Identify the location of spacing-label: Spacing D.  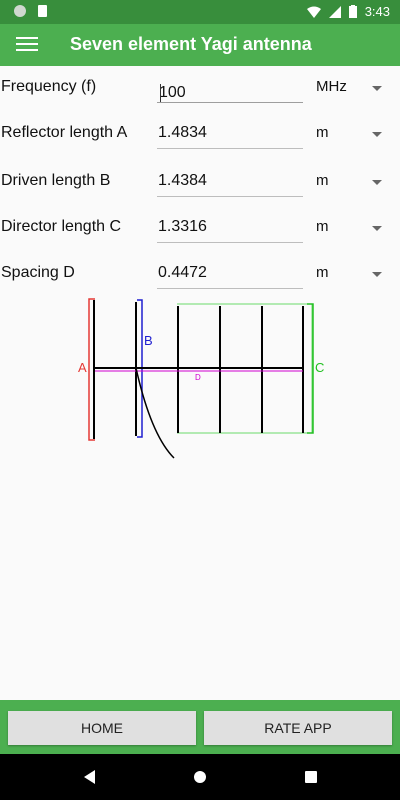
(38, 272).